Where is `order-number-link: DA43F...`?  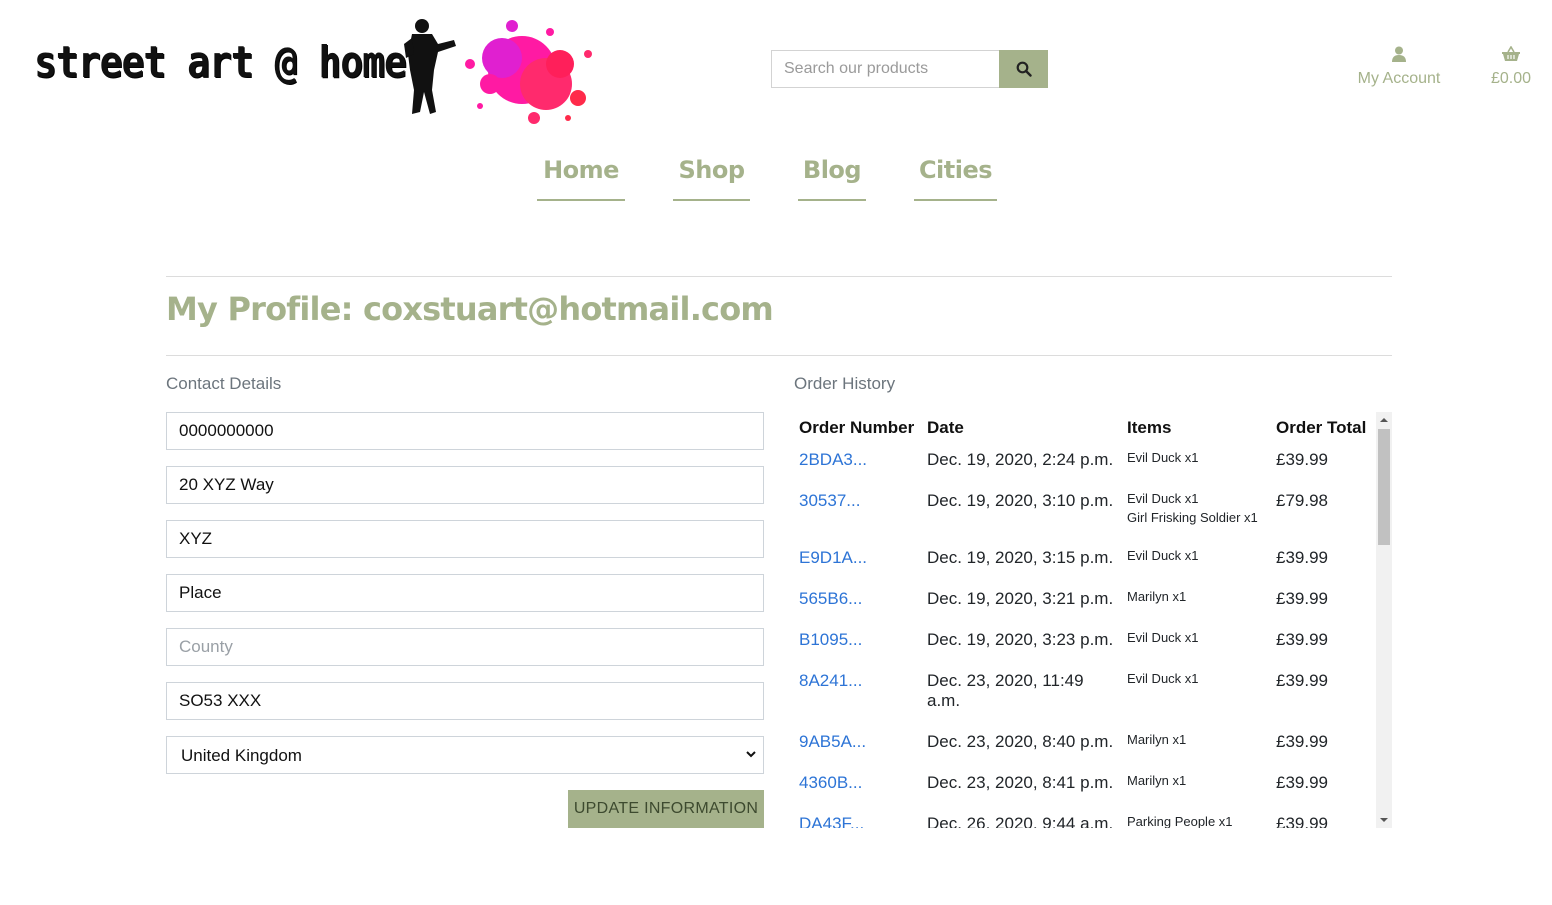 order-number-link: DA43F... is located at coordinates (831, 821).